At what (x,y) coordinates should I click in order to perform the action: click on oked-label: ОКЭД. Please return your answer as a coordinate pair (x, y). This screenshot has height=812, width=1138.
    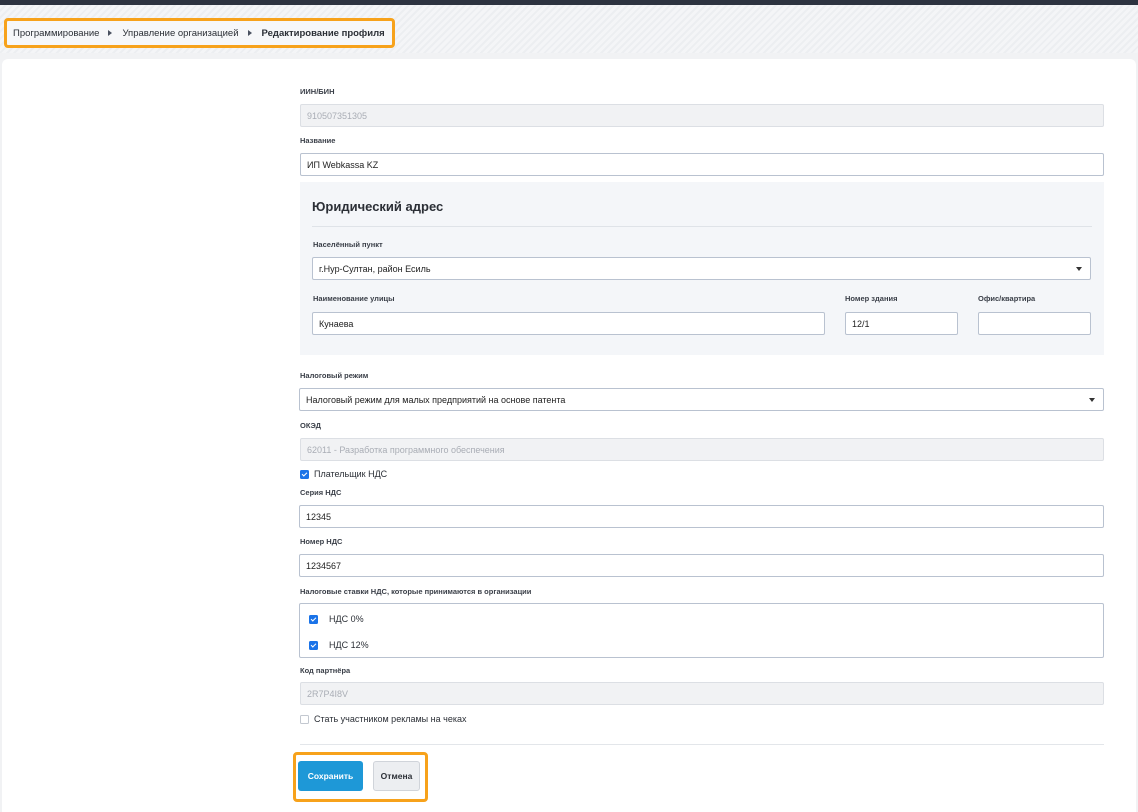
    Looking at the image, I should click on (310, 425).